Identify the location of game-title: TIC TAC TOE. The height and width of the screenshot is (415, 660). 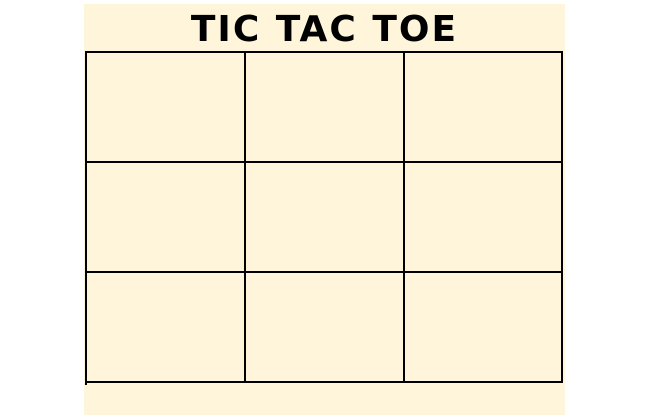
(324, 29).